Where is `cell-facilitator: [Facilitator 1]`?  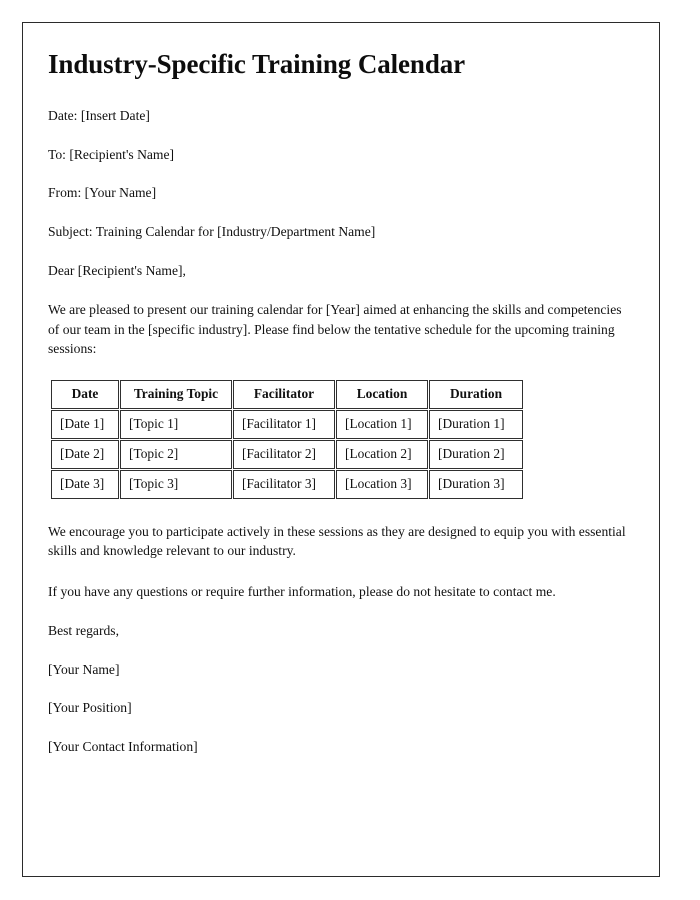 cell-facilitator: [Facilitator 1] is located at coordinates (284, 425).